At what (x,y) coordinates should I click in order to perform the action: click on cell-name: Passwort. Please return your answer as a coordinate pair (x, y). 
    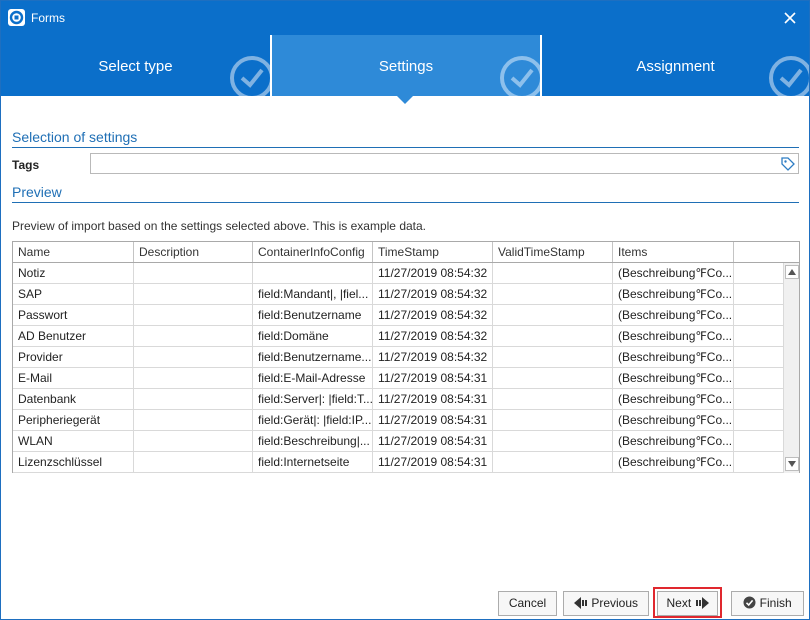
    Looking at the image, I should click on (73, 315).